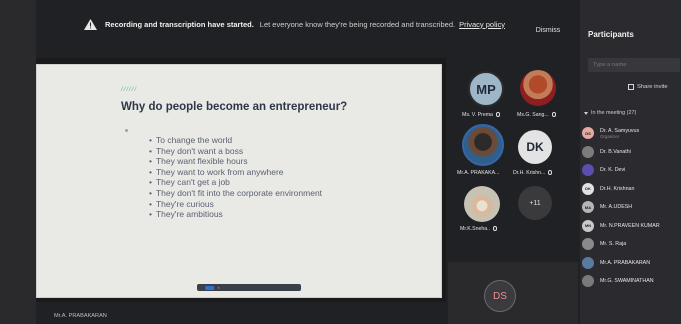  Describe the element at coordinates (500, 296) in the screenshot. I see `avatar-self-ds: DS` at that location.